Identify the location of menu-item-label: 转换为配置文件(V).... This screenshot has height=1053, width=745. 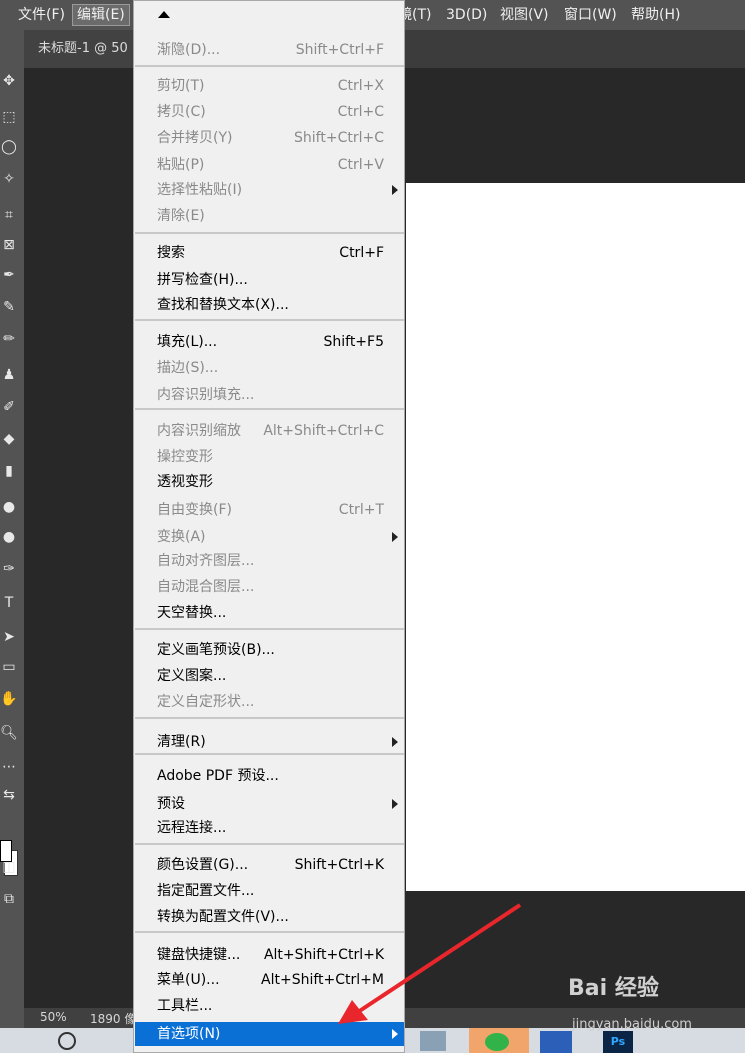
(223, 917).